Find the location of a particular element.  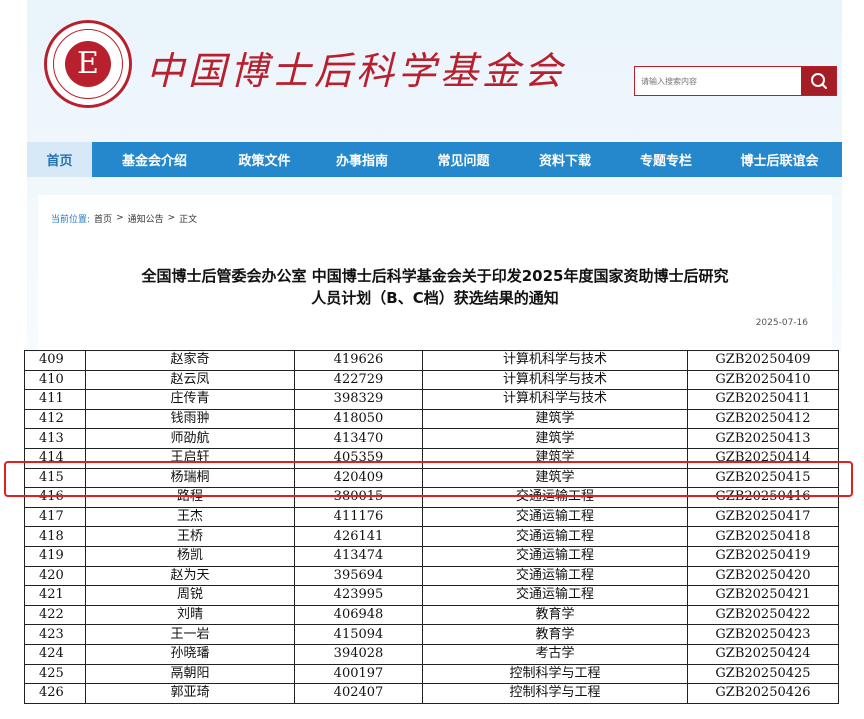

logo-mark: E is located at coordinates (88, 64).